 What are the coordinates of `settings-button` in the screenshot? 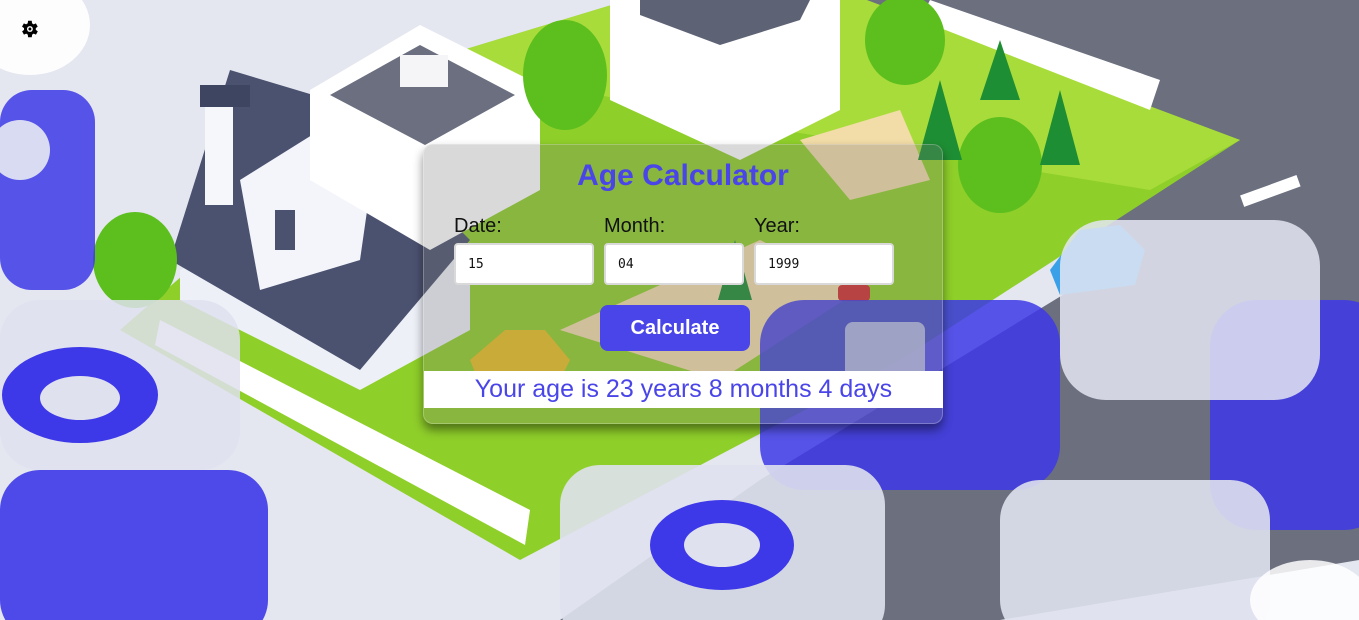 It's located at (29, 29).